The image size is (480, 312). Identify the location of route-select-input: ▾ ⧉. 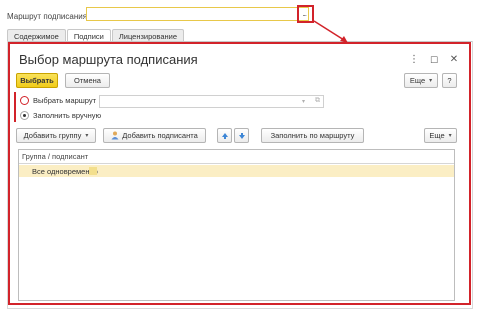
(211, 101).